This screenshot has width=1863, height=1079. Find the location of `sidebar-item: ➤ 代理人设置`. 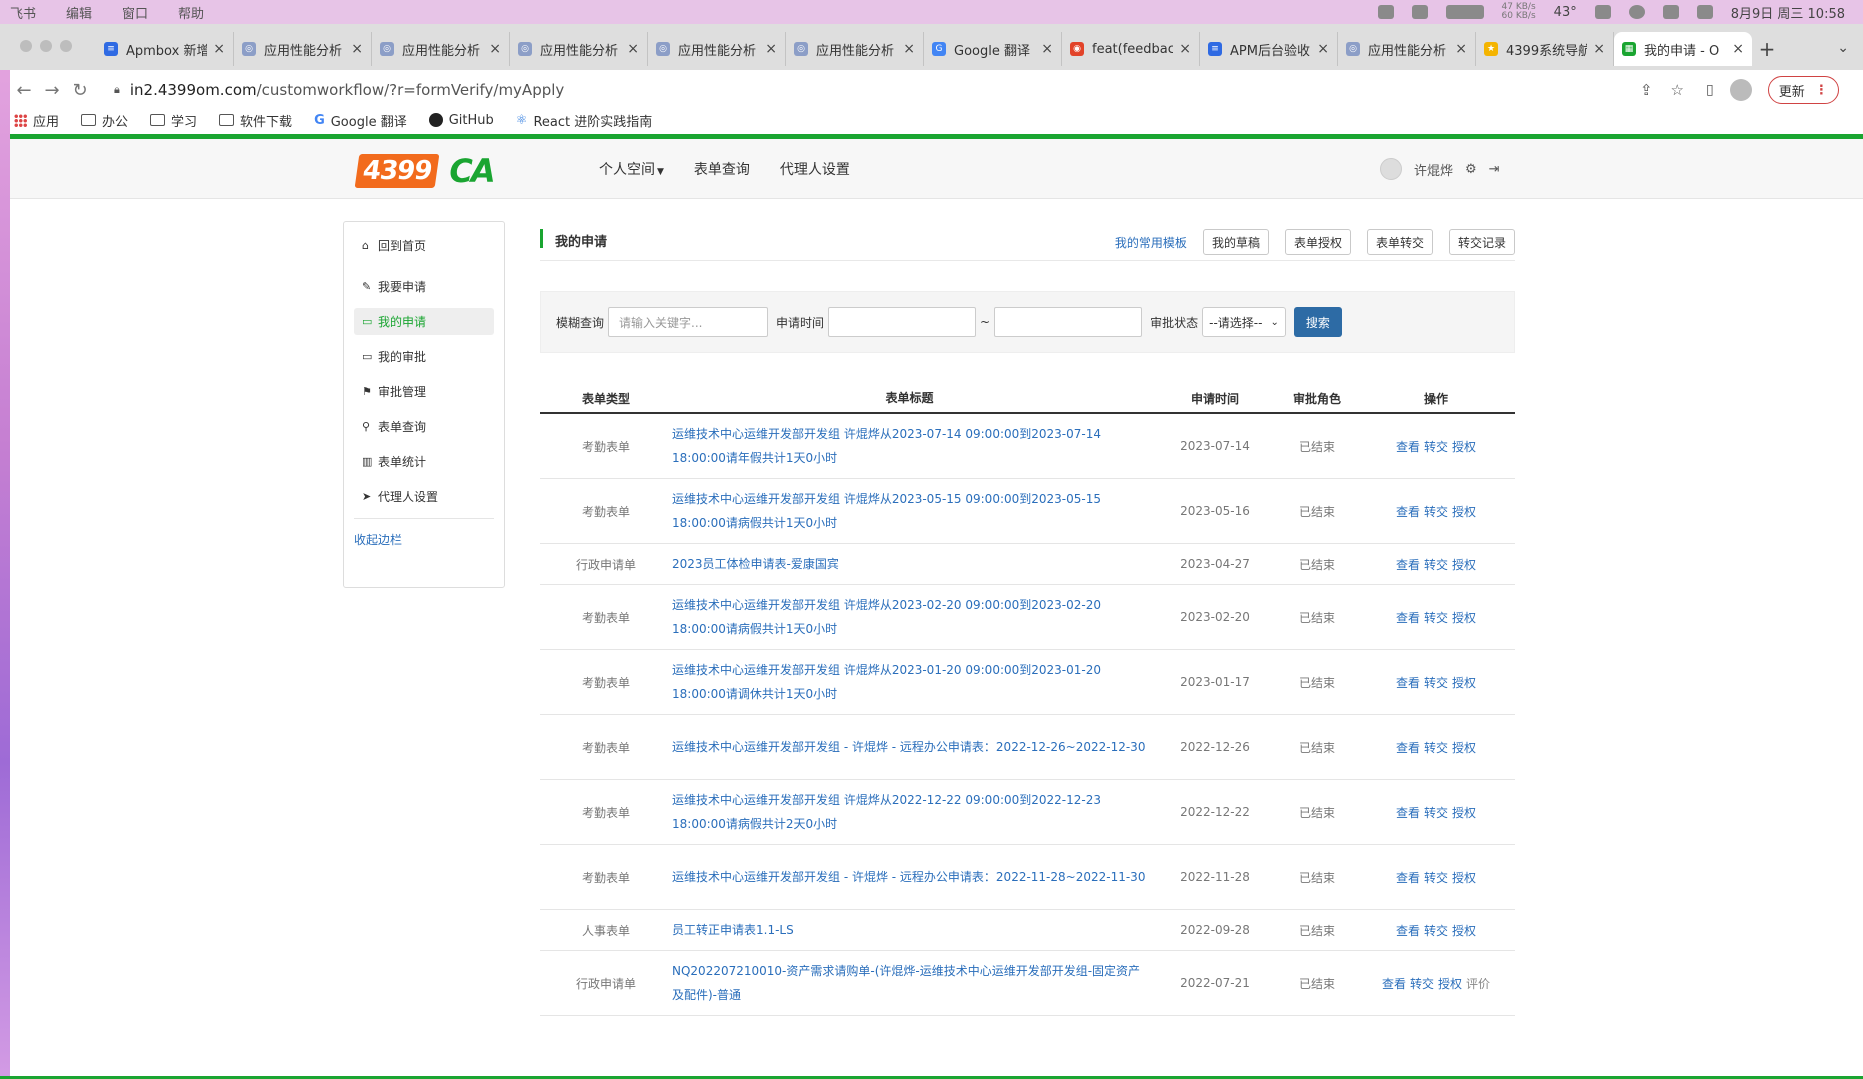

sidebar-item: ➤ 代理人设置 is located at coordinates (424, 496).